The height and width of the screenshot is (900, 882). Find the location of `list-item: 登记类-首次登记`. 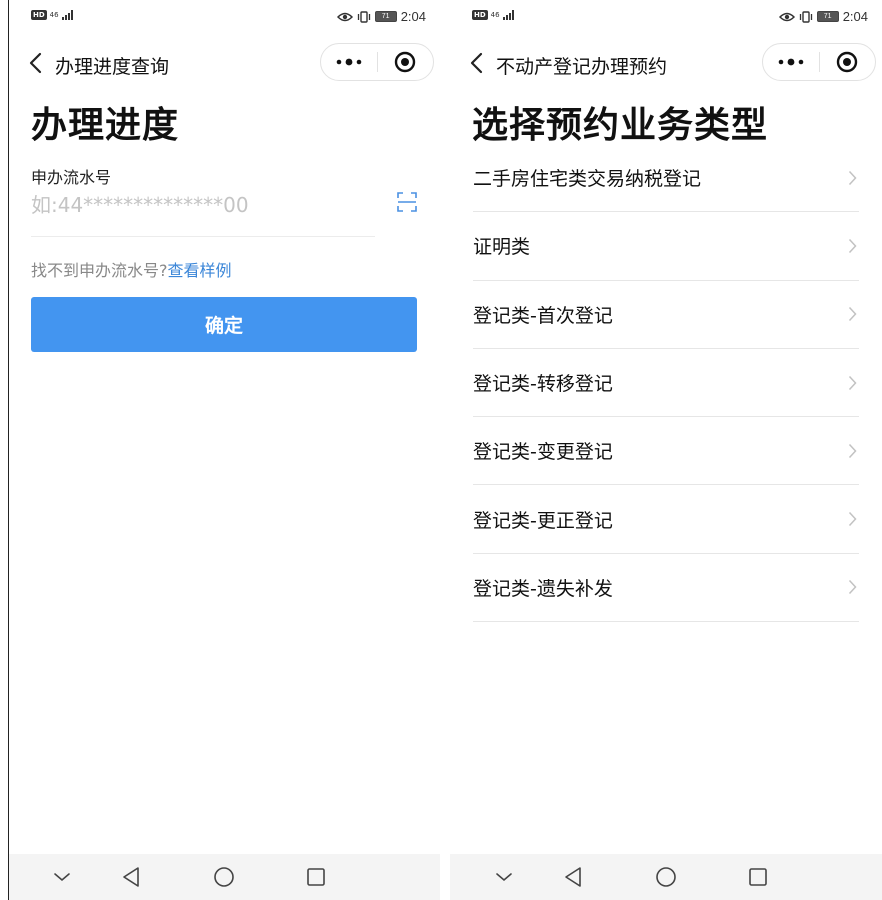

list-item: 登记类-首次登记 is located at coordinates (666, 315).